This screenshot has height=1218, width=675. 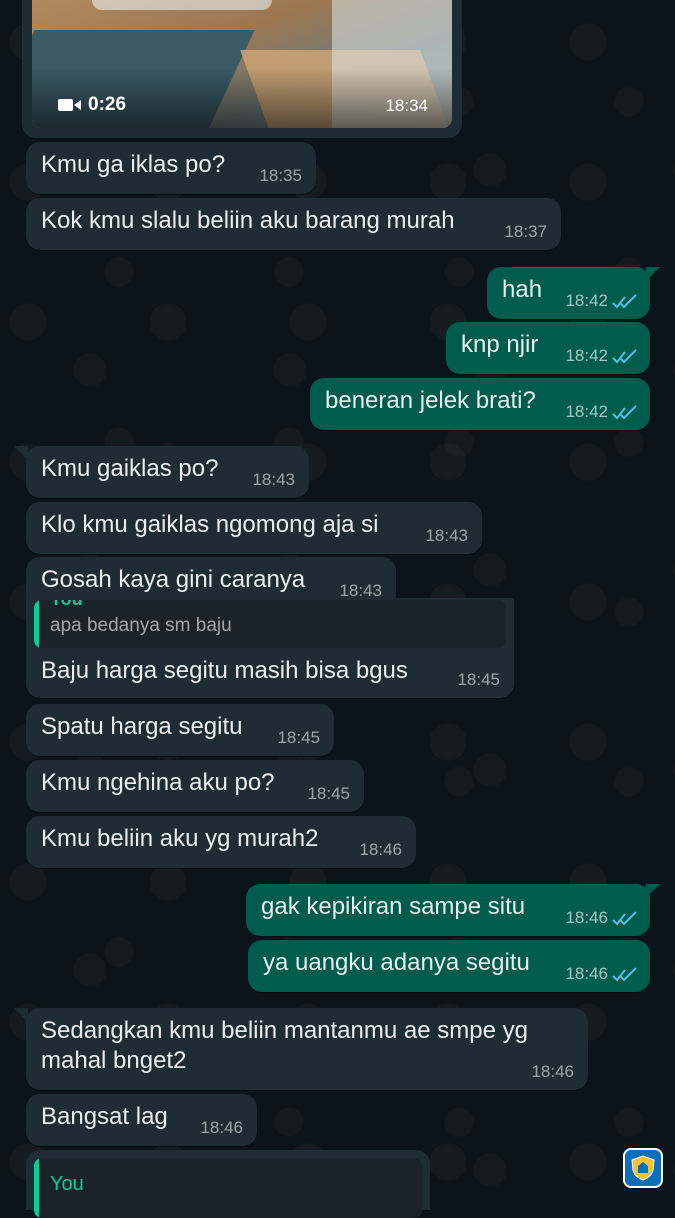 I want to click on message-text: Kok kmu slalu beliin aku barang murah, so click(x=248, y=220).